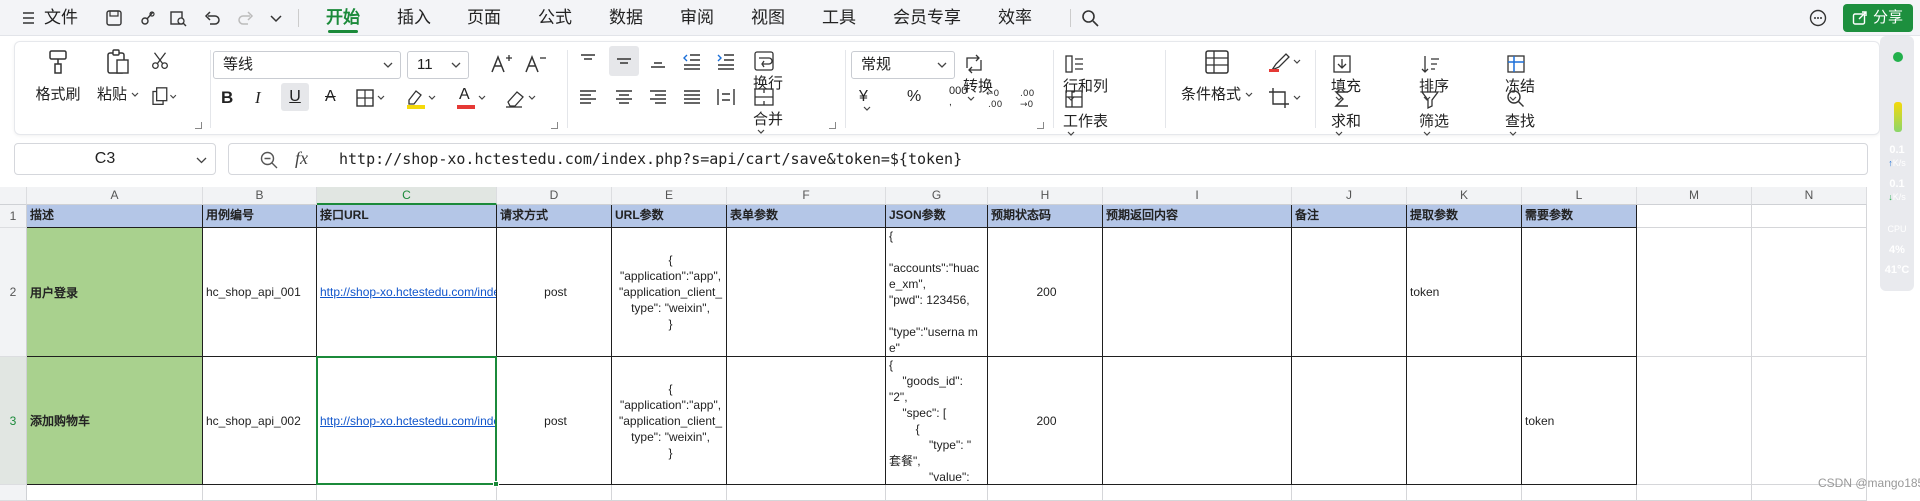 The height and width of the screenshot is (501, 1920). Describe the element at coordinates (178, 18) in the screenshot. I see `print-preview-icon` at that location.